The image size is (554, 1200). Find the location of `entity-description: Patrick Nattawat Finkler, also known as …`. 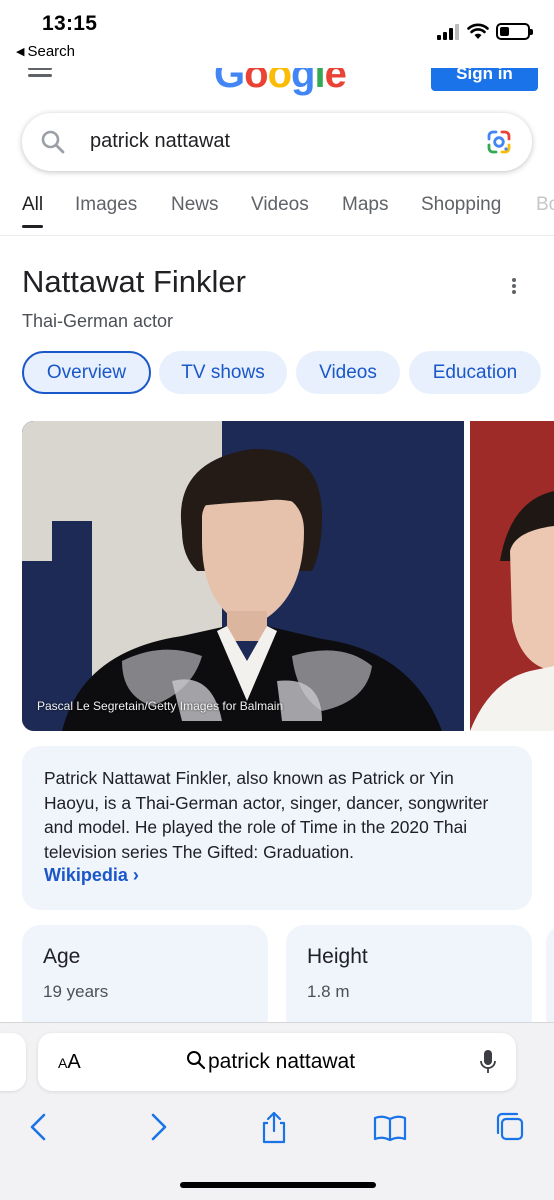

entity-description: Patrick Nattawat Finkler, also known as … is located at coordinates (266, 815).